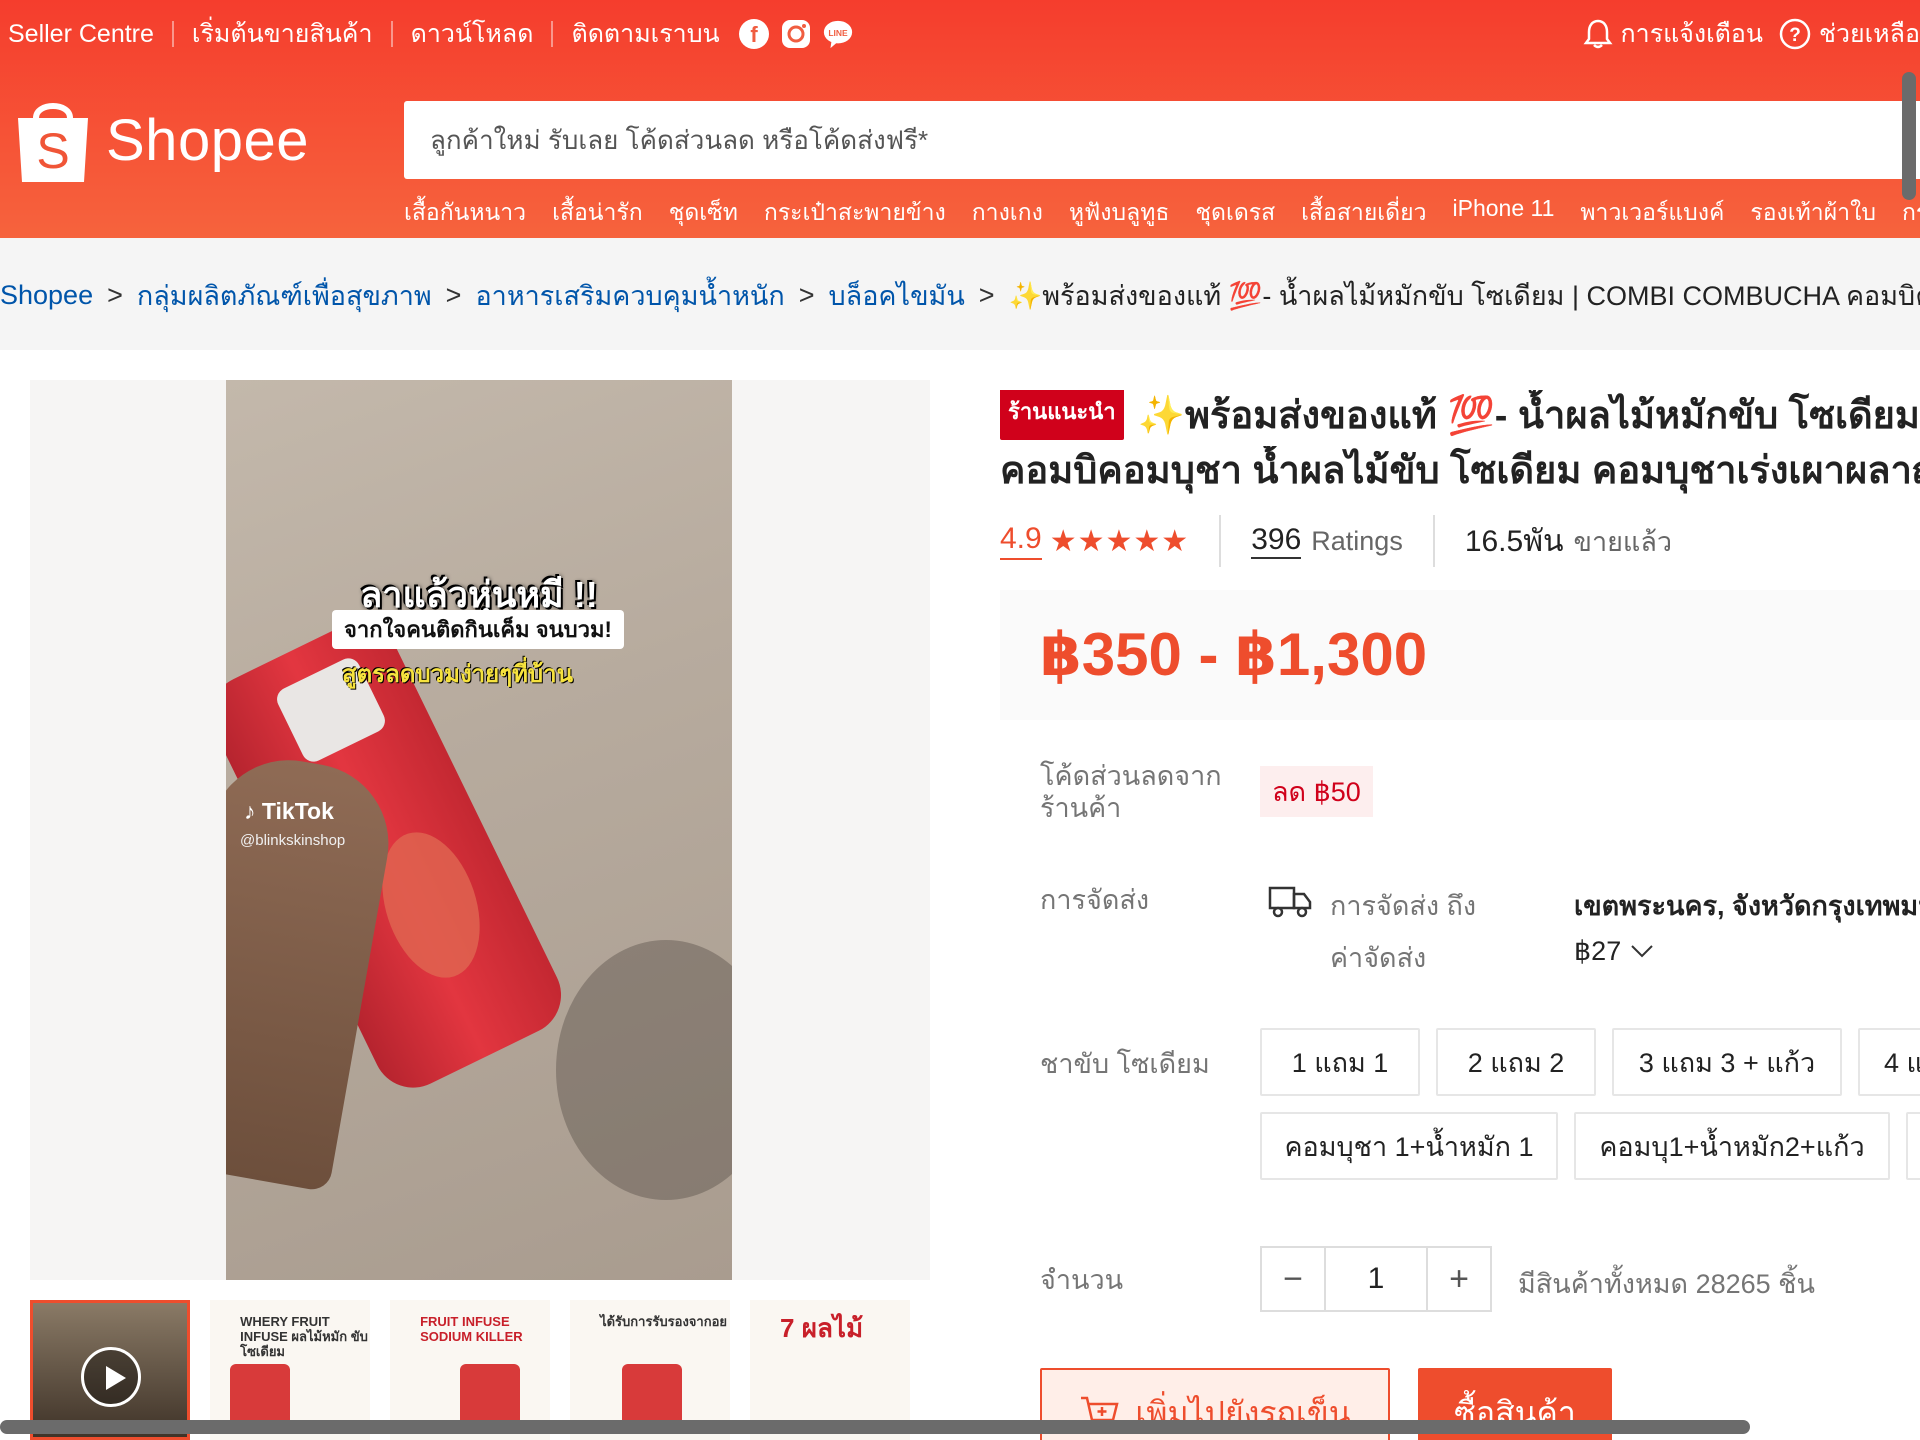 The width and height of the screenshot is (1920, 1440). I want to click on keyword-link: กระเป๋าสะพายข้าง, so click(855, 213).